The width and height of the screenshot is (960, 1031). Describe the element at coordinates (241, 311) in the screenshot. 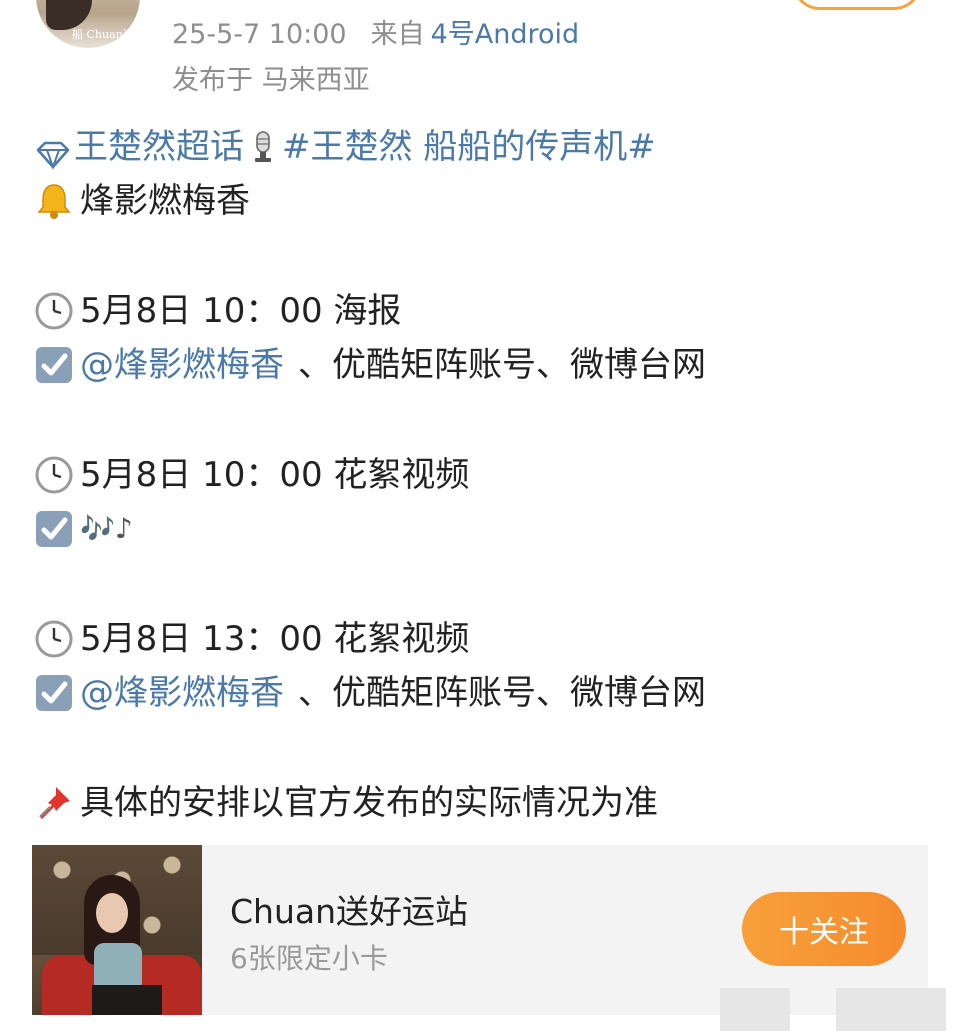

I see `schedule-time: 5月8日 10：00 海报` at that location.